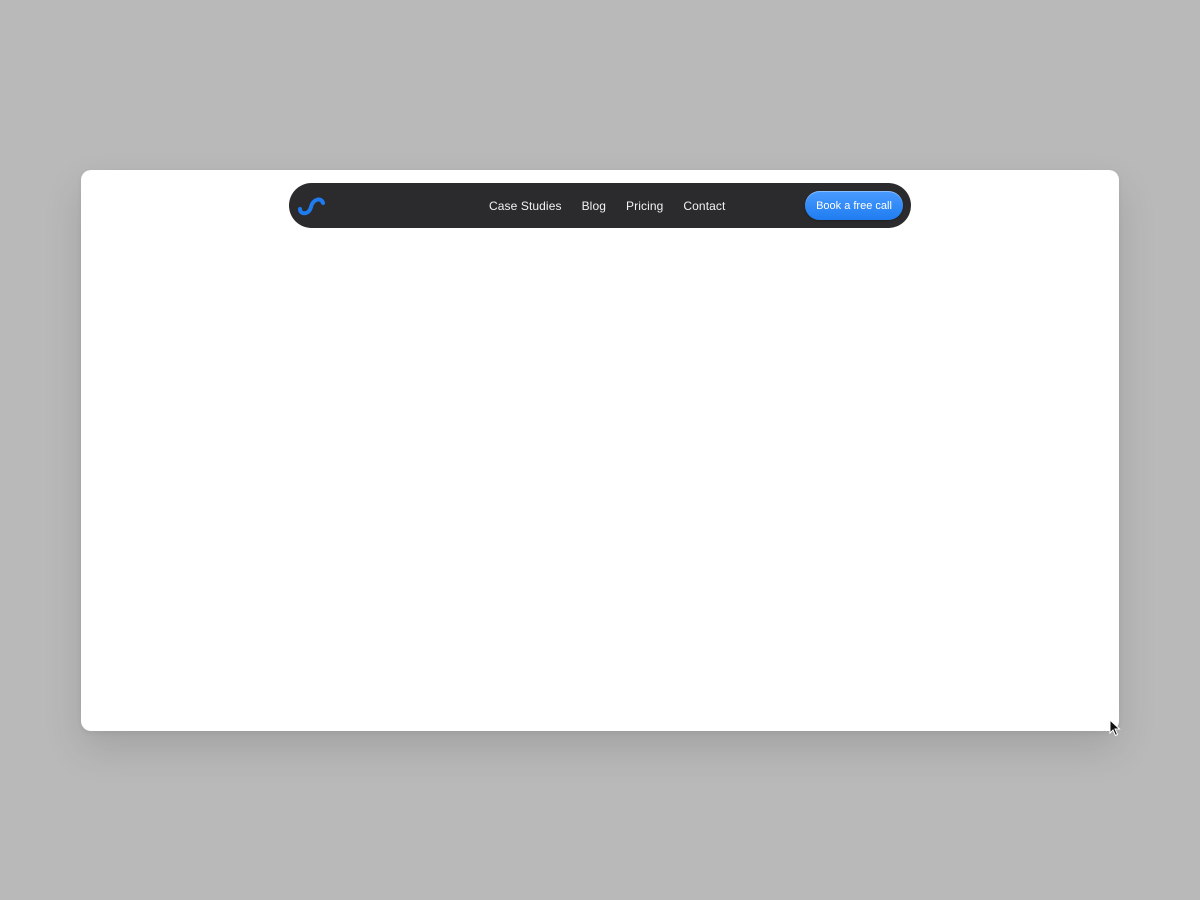 This screenshot has width=1200, height=900. Describe the element at coordinates (704, 206) in the screenshot. I see `nav-link-contact: Contact` at that location.